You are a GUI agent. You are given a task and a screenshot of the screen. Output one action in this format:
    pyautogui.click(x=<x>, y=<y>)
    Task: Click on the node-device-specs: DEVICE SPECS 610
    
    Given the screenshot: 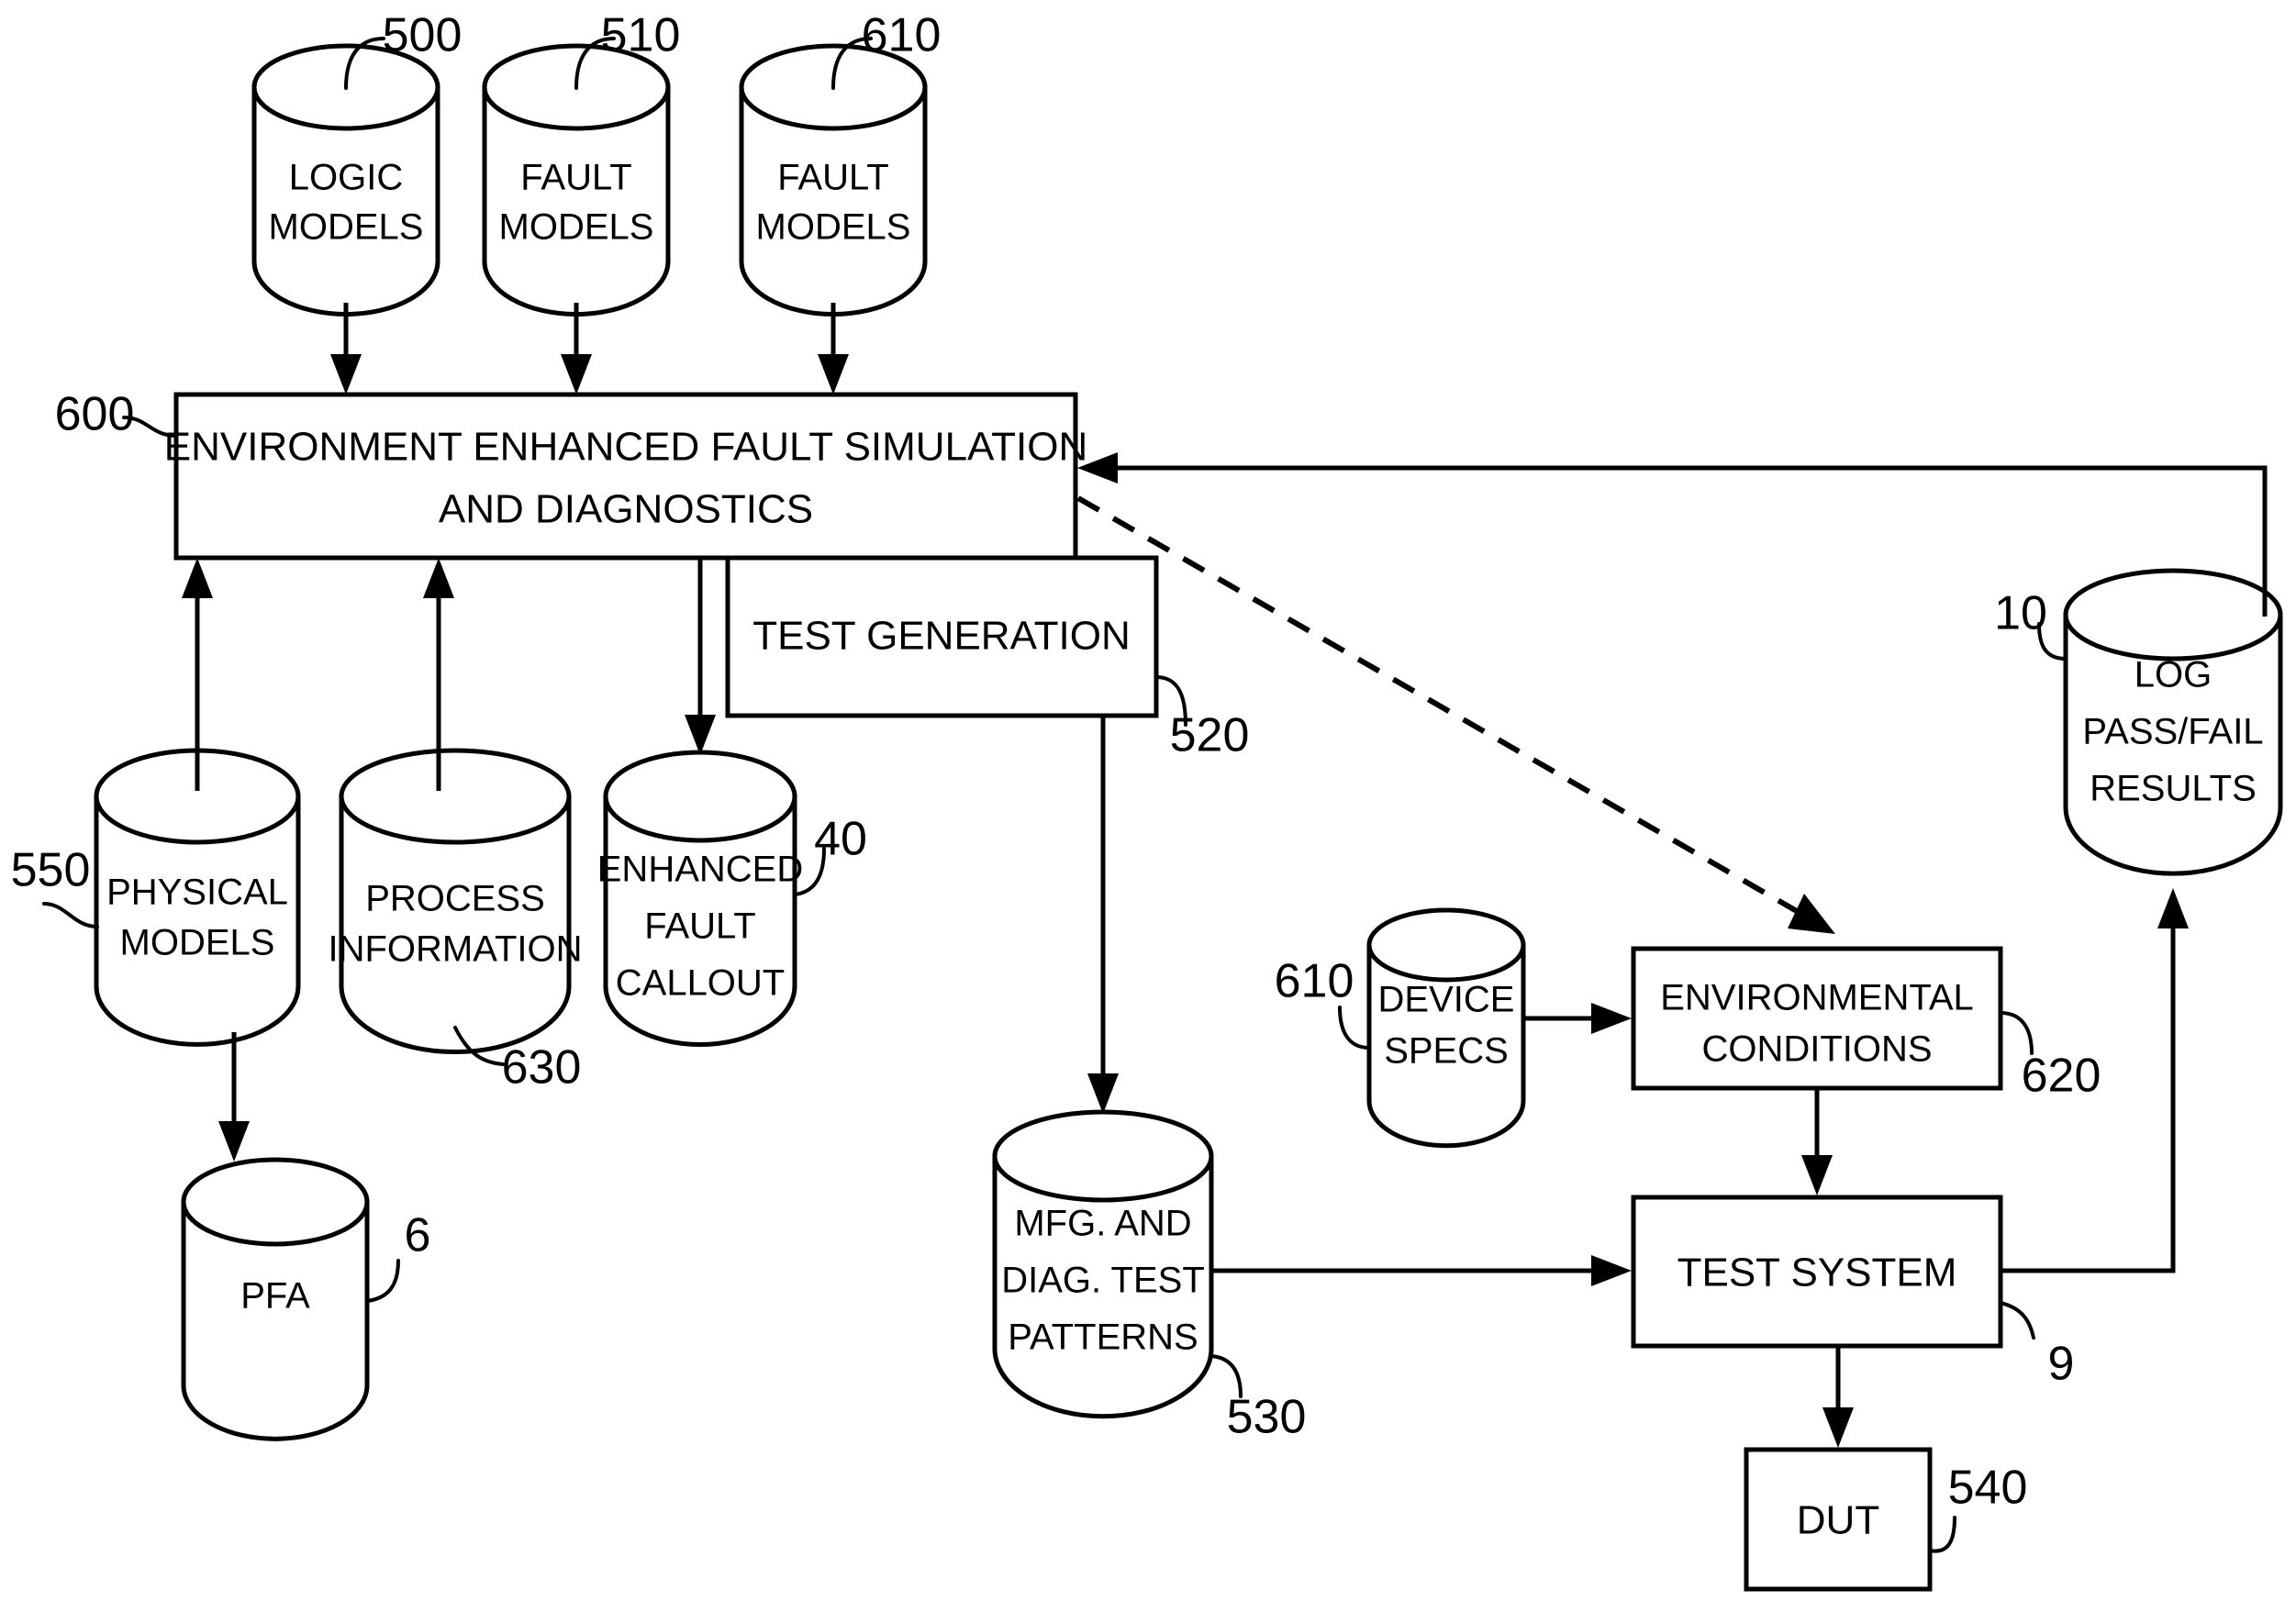 What is the action you would take?
    pyautogui.click(x=1400, y=1028)
    